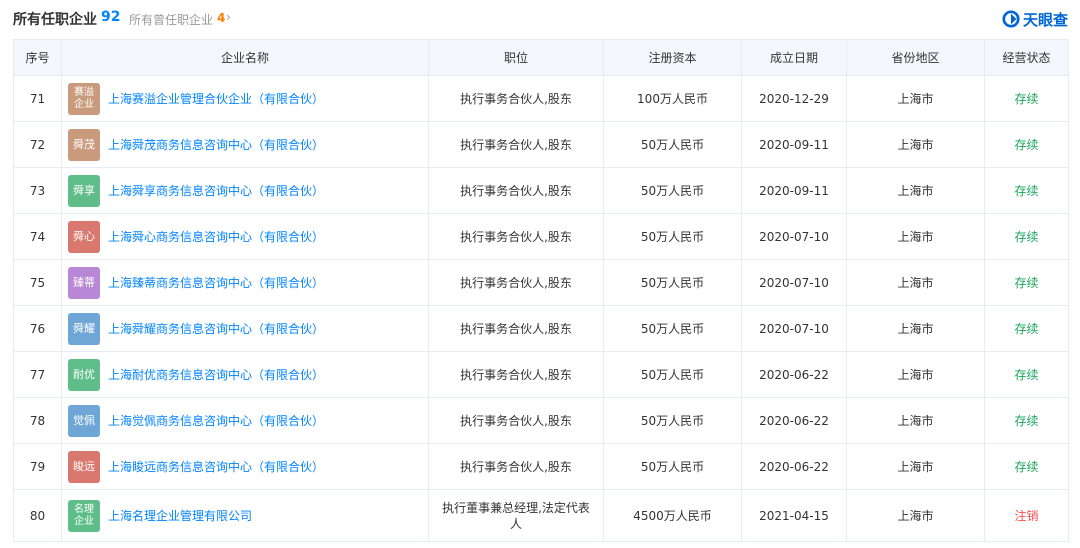 Image resolution: width=1080 pixels, height=548 pixels. Describe the element at coordinates (180, 515) in the screenshot. I see `company-name-link: 上海名理企业管理有限公司` at that location.